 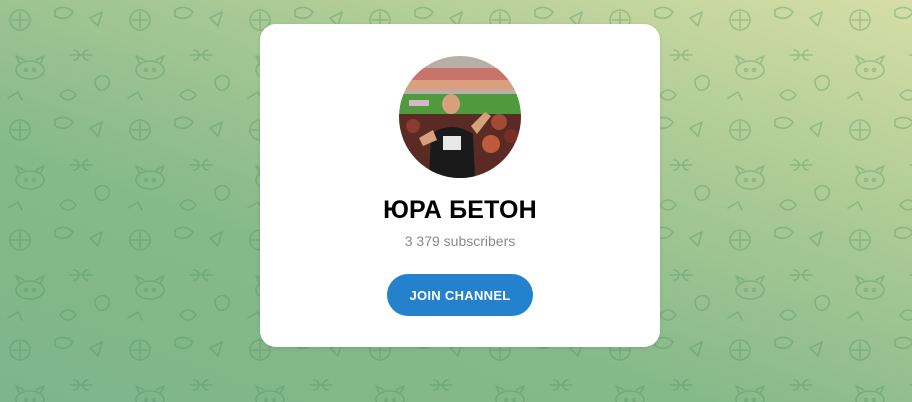 I want to click on join-channel-button: JOIN CHANNEL, so click(x=460, y=295).